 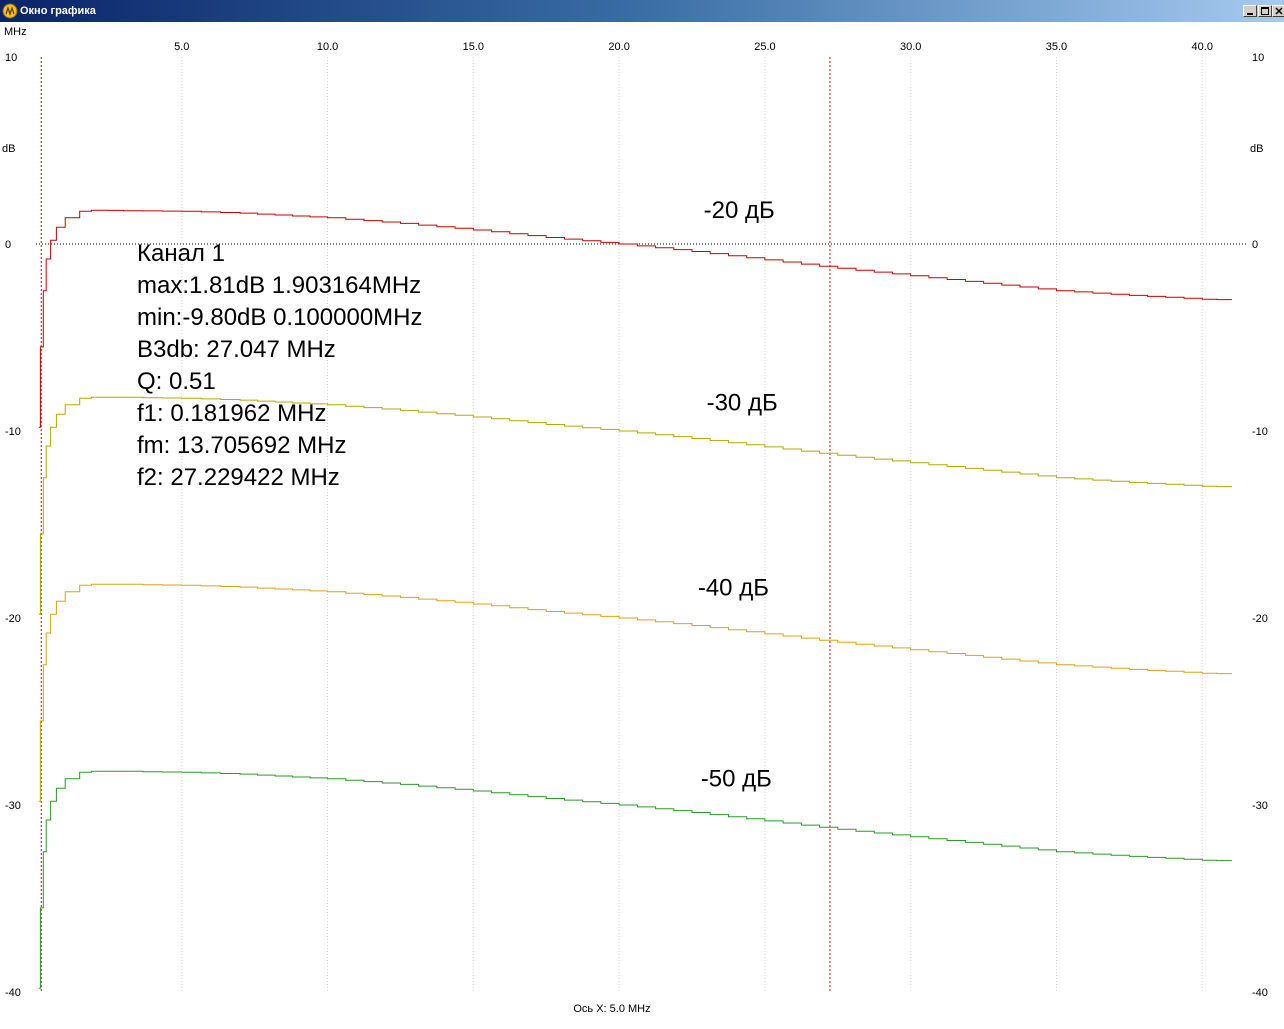 I want to click on y-tick-label-left: -40, so click(x=13, y=993).